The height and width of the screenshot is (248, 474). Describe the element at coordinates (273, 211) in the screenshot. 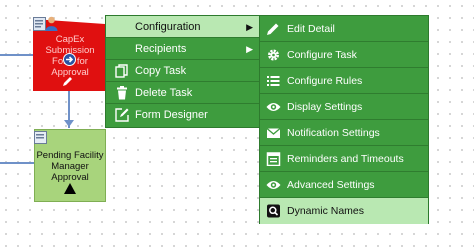

I see `search-icon` at that location.